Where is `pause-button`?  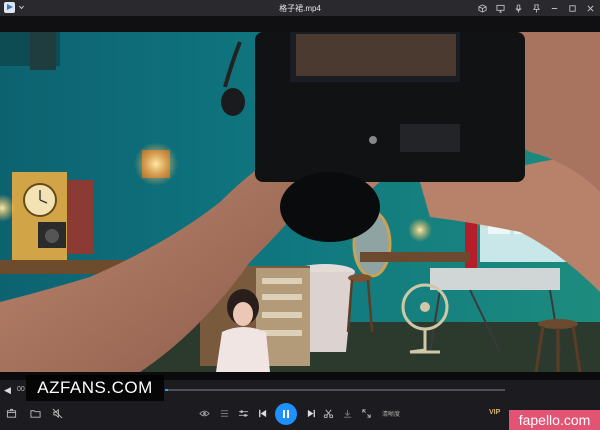 pause-button is located at coordinates (286, 414).